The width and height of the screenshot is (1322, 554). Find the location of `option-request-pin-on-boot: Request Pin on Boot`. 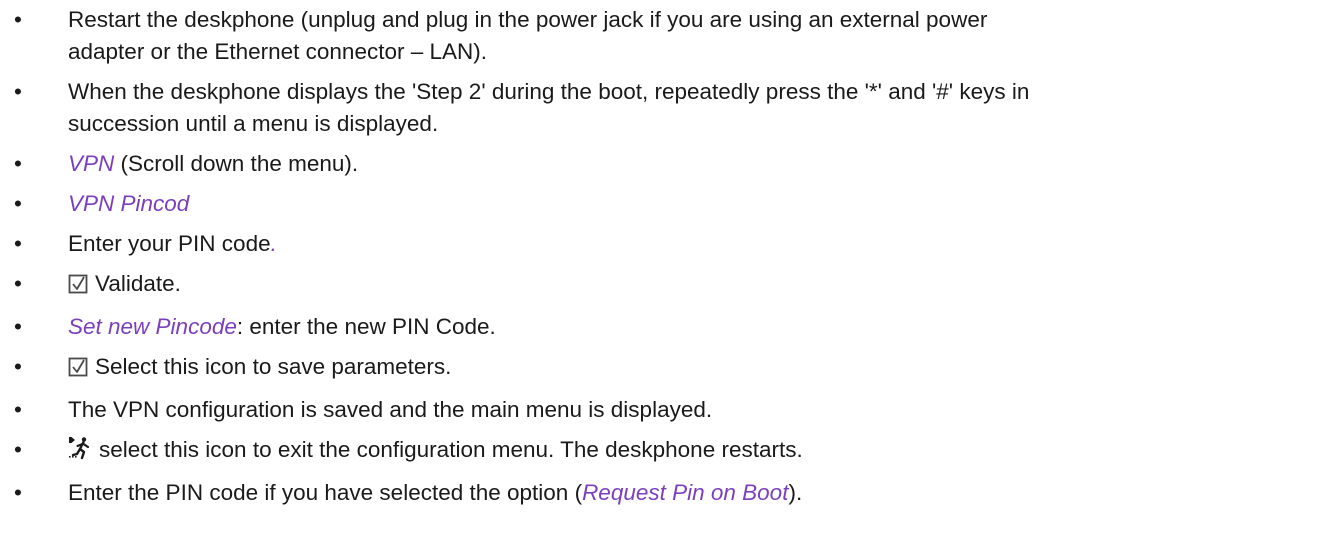

option-request-pin-on-boot: Request Pin on Boot is located at coordinates (685, 492).